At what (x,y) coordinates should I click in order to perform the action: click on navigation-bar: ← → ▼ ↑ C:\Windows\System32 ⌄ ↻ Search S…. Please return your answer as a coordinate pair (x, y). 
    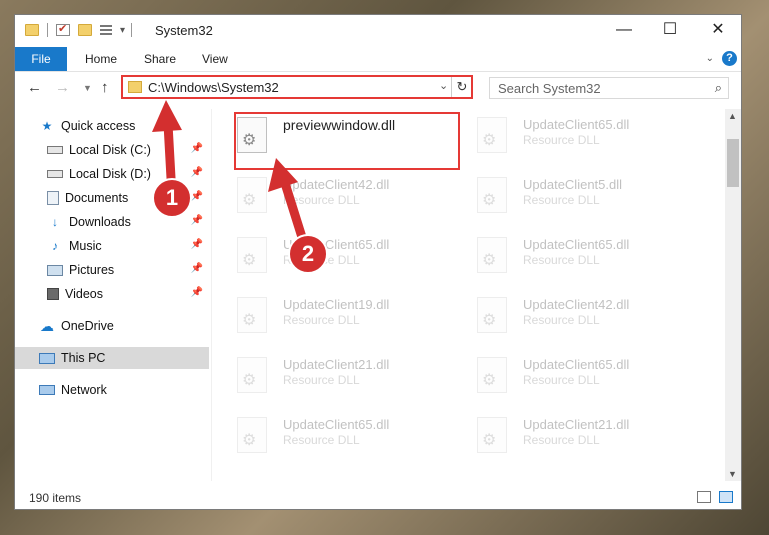
    Looking at the image, I should click on (378, 88).